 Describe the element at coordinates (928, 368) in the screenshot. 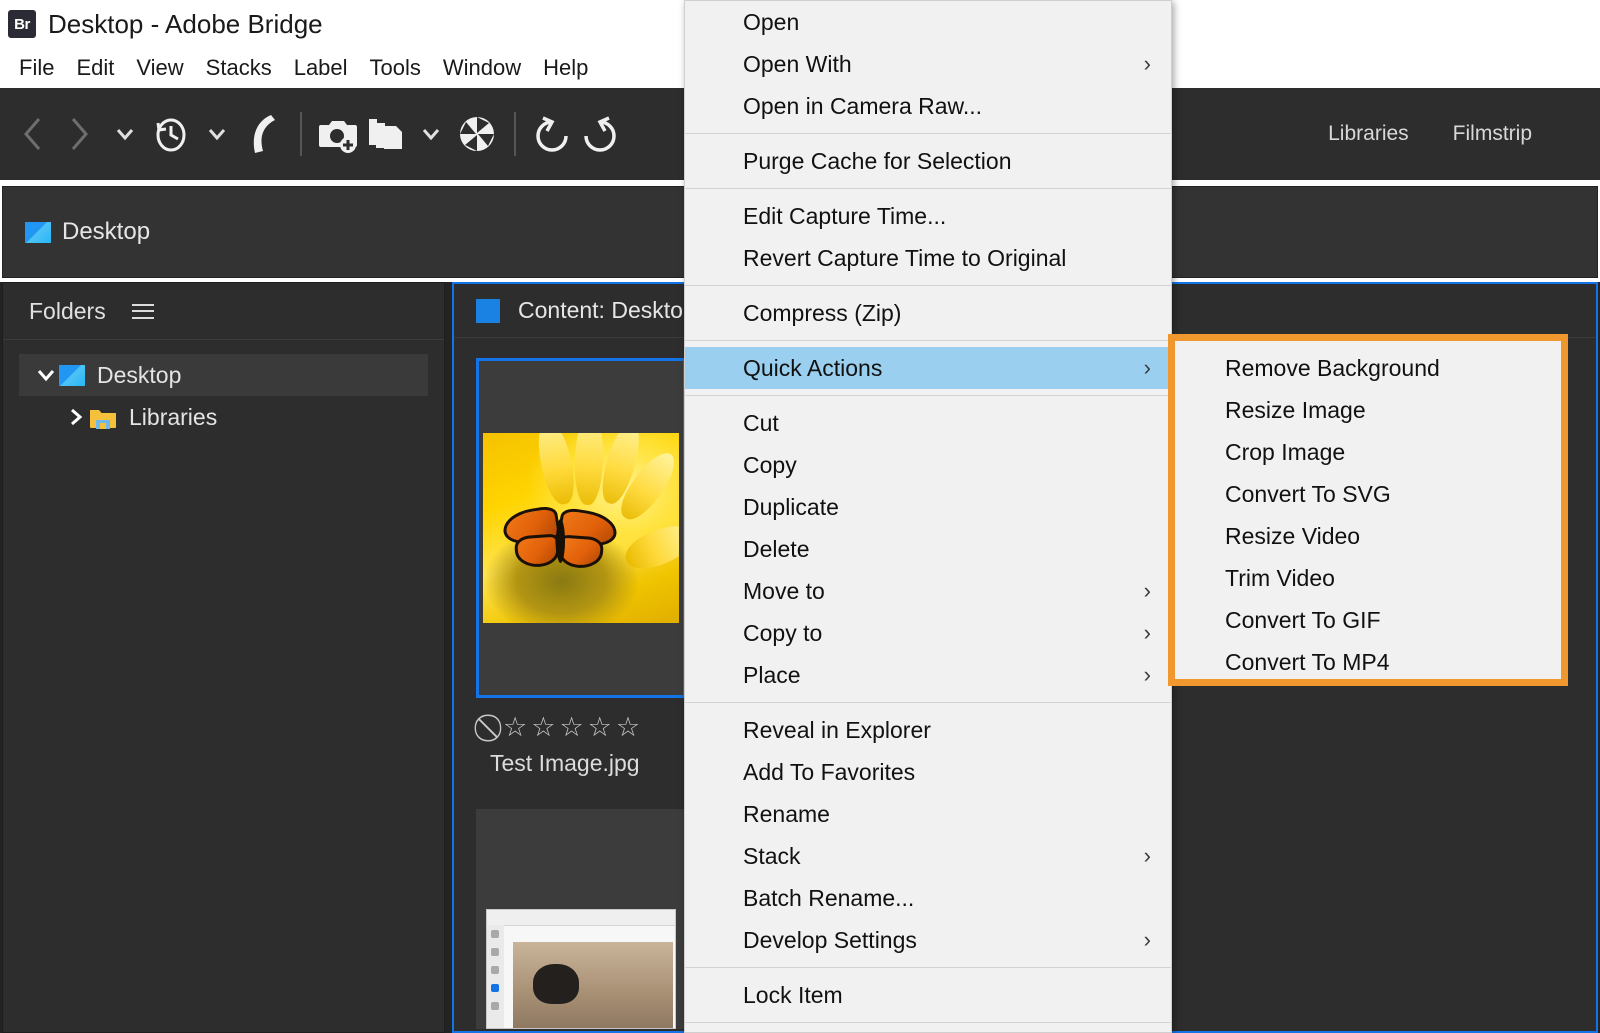

I see `context-menu-item-quick-actions: Quick Actions ›` at that location.